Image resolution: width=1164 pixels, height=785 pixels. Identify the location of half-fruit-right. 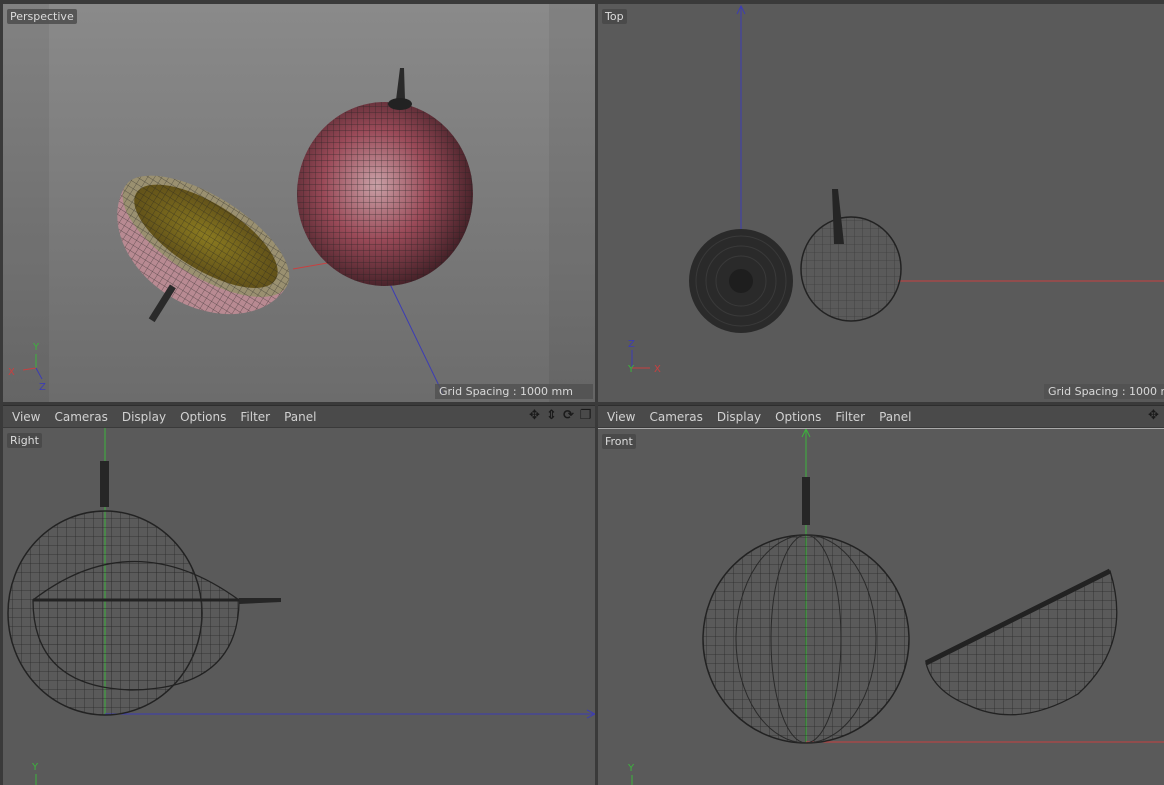
(156, 625).